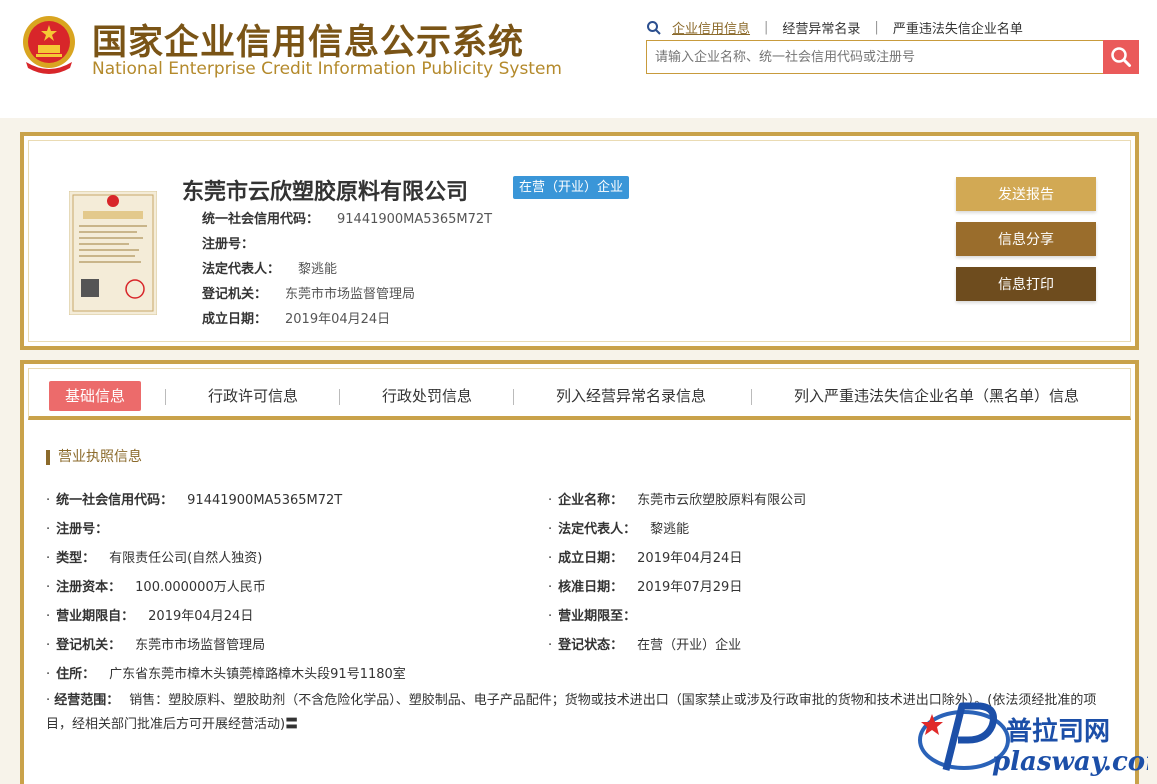 The height and width of the screenshot is (784, 1157). Describe the element at coordinates (226, 674) in the screenshot. I see `info-address: · 住所： 广东省东莞市樟木头镇莞樟路樟木头段91号1180室` at that location.